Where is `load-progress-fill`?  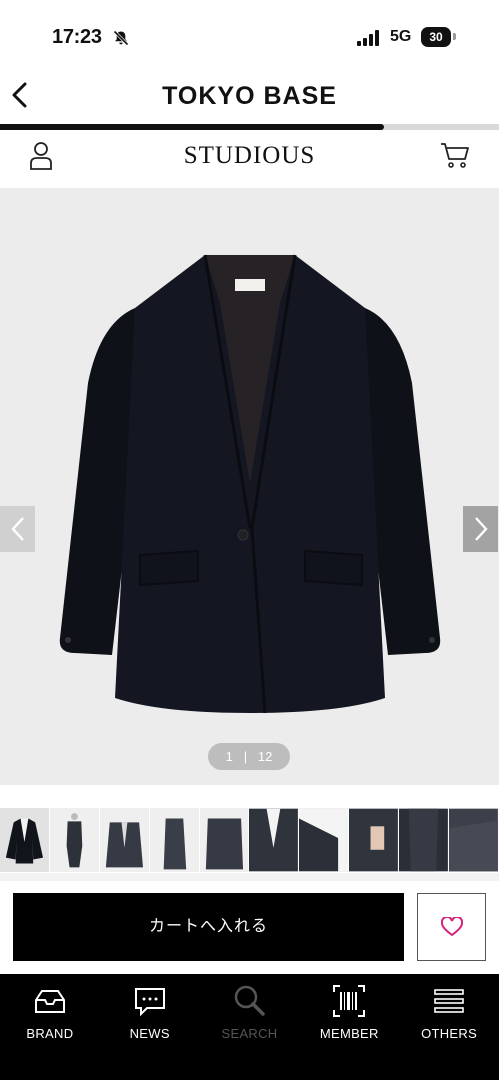
load-progress-fill is located at coordinates (192, 127).